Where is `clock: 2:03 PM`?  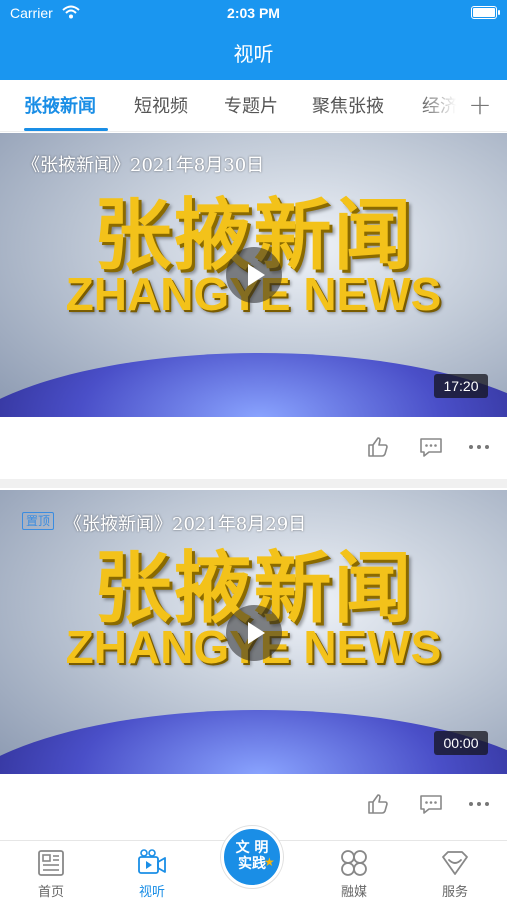 clock: 2:03 PM is located at coordinates (253, 13).